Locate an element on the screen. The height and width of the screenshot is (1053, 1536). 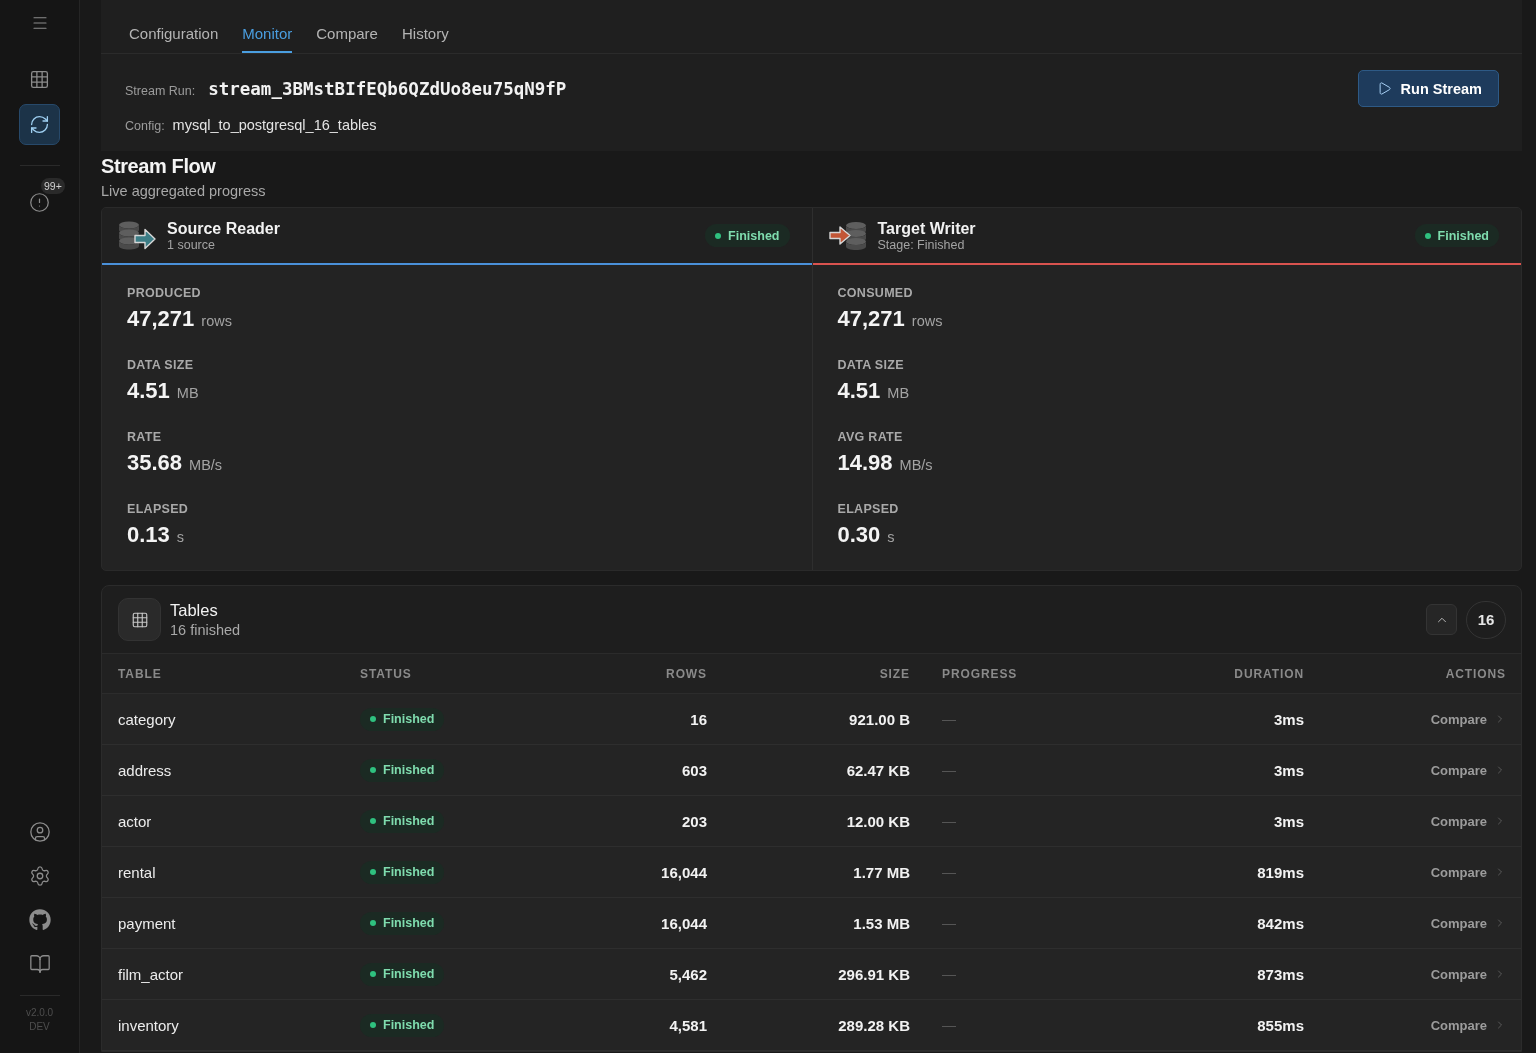
alert-icon is located at coordinates (39, 202).